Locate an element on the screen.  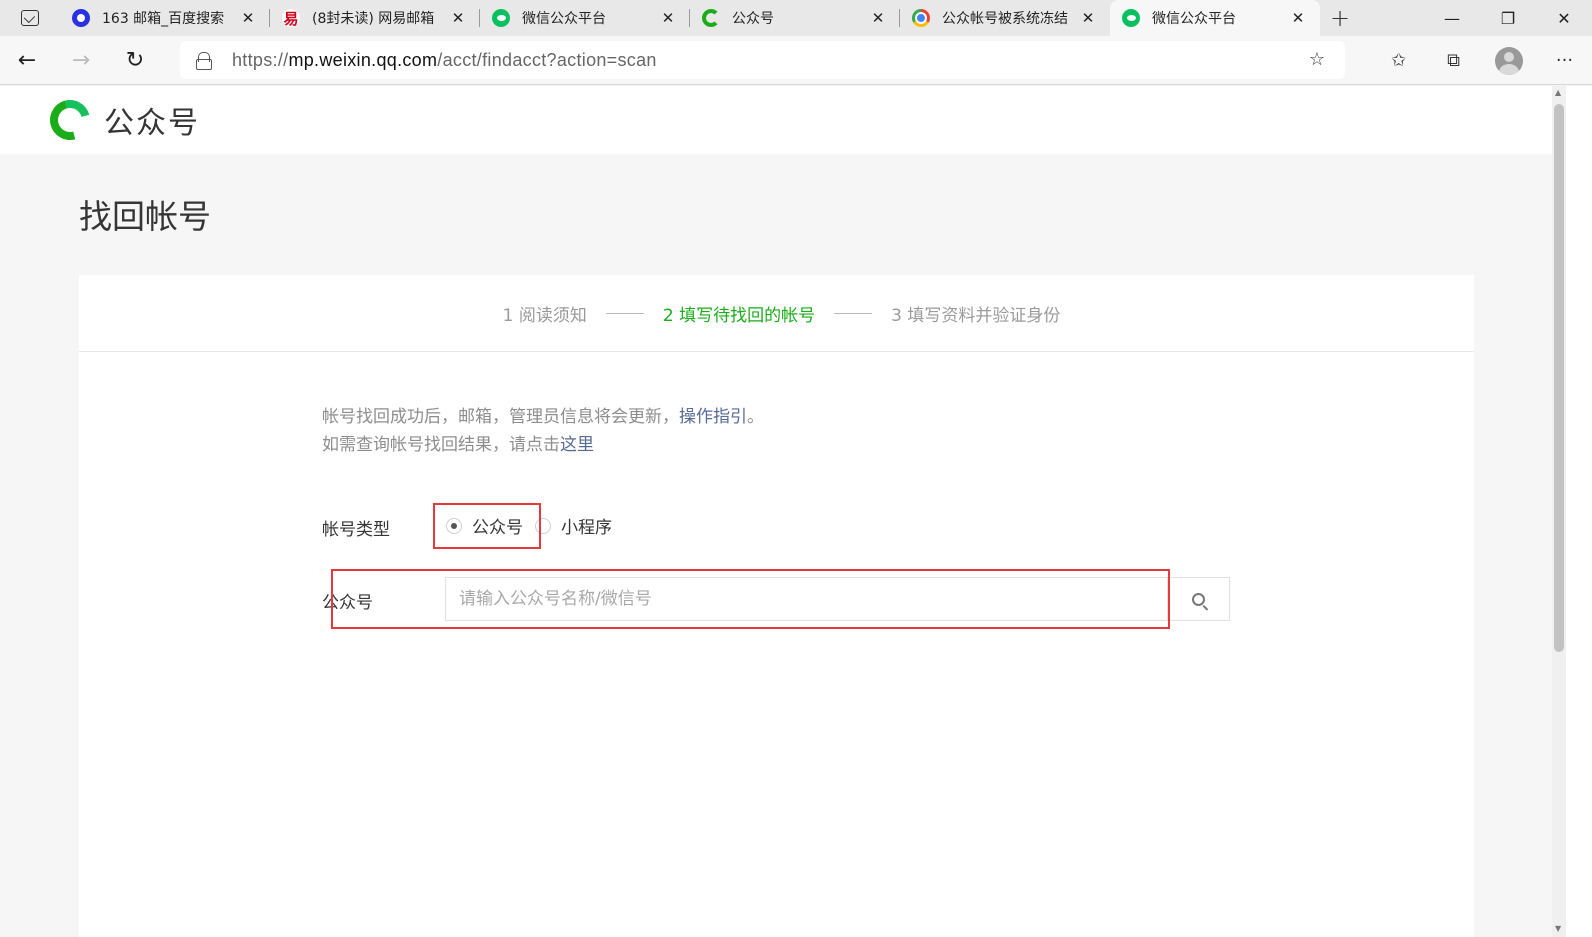
site-header: 公众号 is located at coordinates (776, 120).